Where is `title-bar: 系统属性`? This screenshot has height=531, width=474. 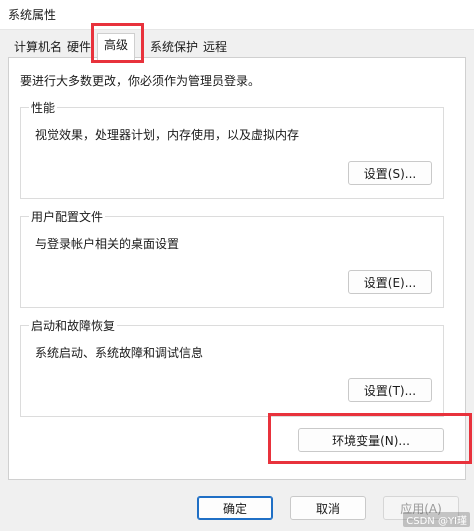
title-bar: 系统属性 is located at coordinates (237, 15).